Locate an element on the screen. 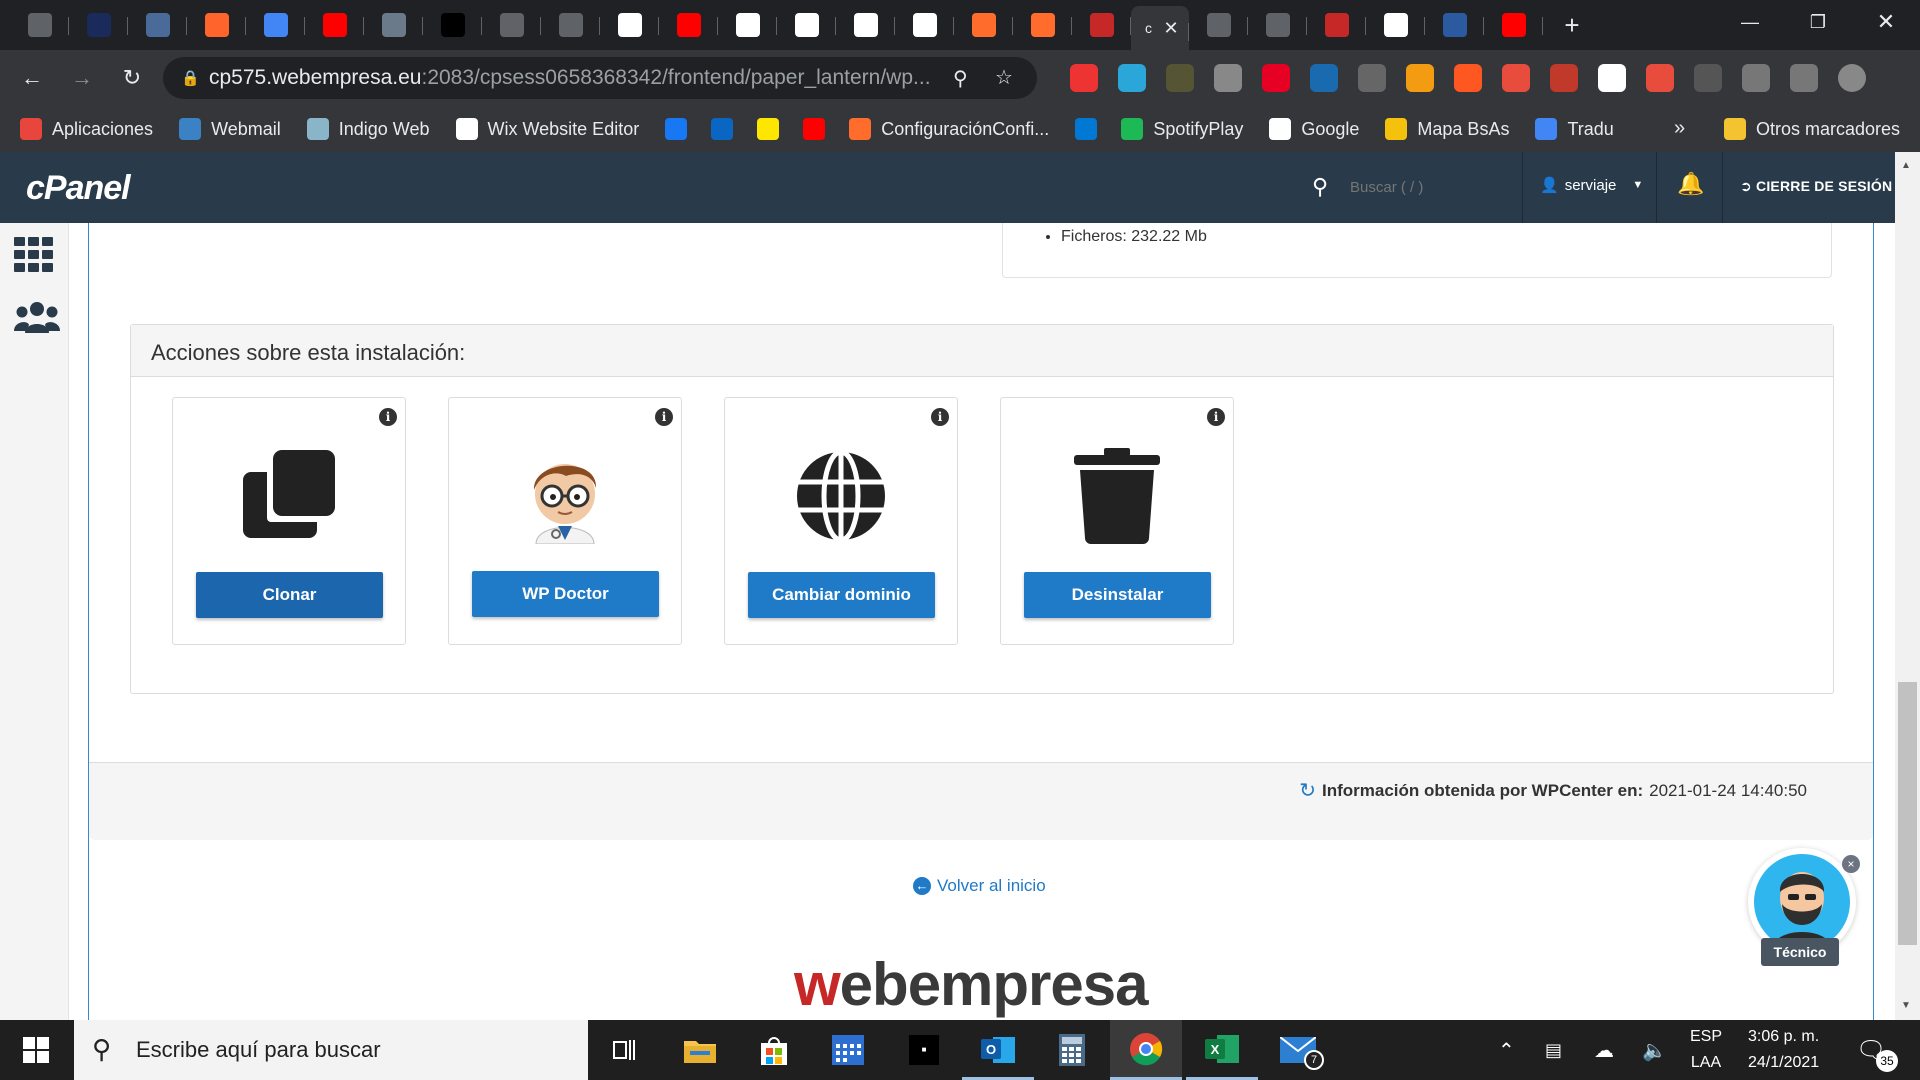  refresh-icon: ↻ is located at coordinates (1307, 790).